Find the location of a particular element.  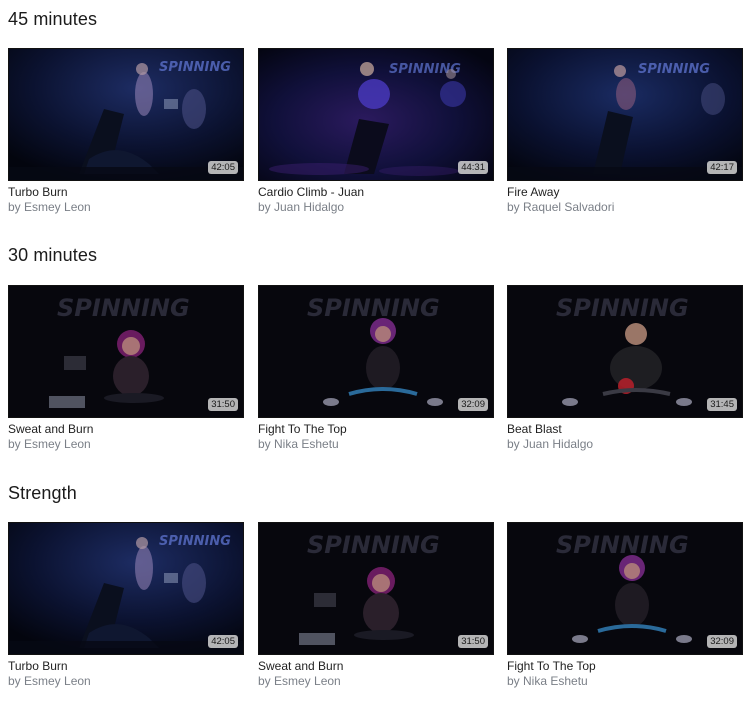

section-title-strength: Strength is located at coordinates (42, 493).